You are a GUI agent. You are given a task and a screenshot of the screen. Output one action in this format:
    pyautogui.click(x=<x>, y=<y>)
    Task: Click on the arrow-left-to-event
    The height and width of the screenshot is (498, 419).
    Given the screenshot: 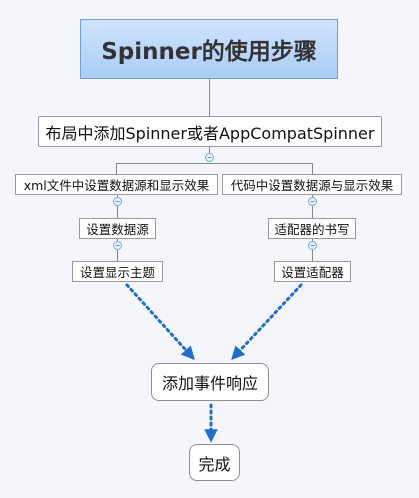 What is the action you would take?
    pyautogui.click(x=160, y=322)
    